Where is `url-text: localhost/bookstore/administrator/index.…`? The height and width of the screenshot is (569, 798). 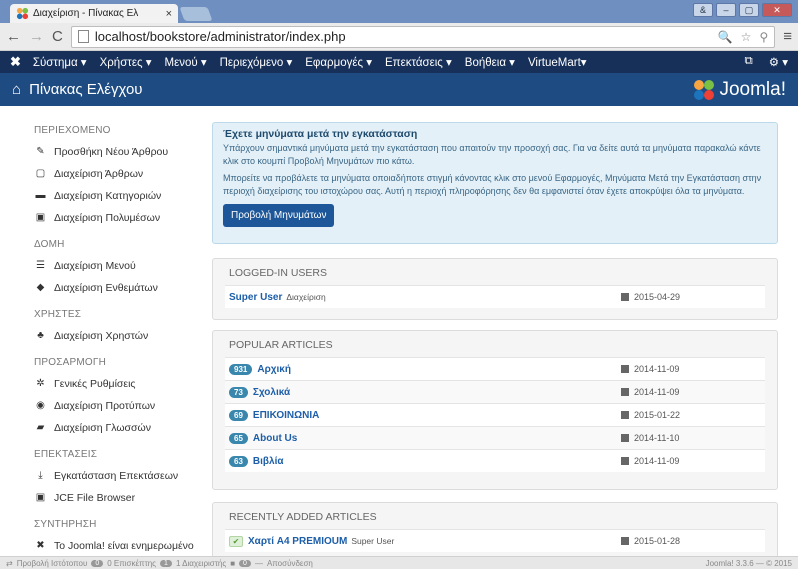 url-text: localhost/bookstore/administrator/index.… is located at coordinates (220, 36).